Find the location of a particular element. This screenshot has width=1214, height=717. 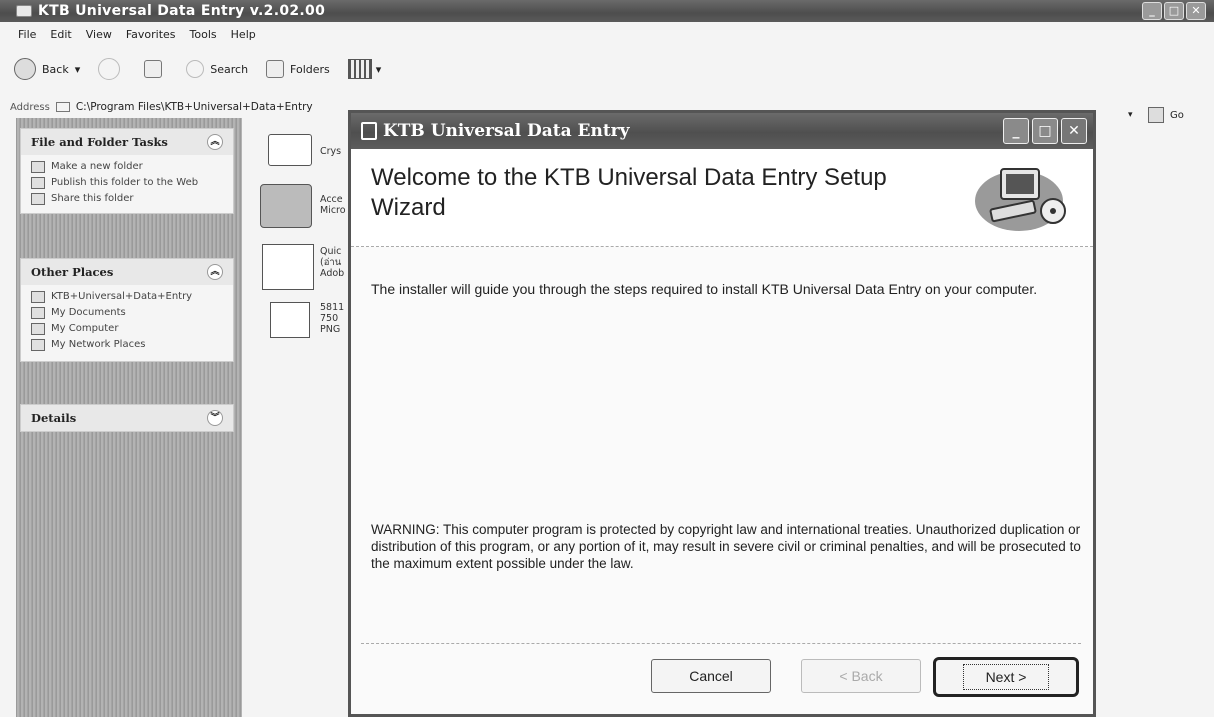

next-label: Next > is located at coordinates (1006, 677).